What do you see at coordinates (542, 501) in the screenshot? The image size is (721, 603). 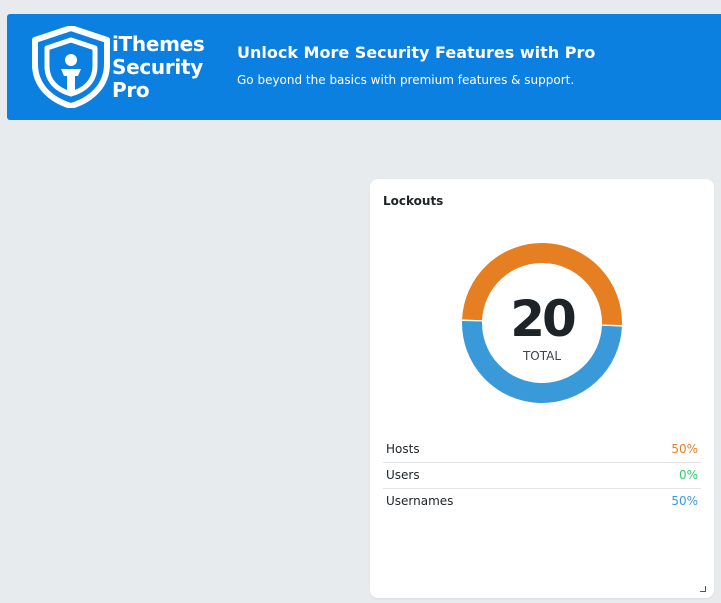 I see `stat-row-usernames: Usernames 50%` at bounding box center [542, 501].